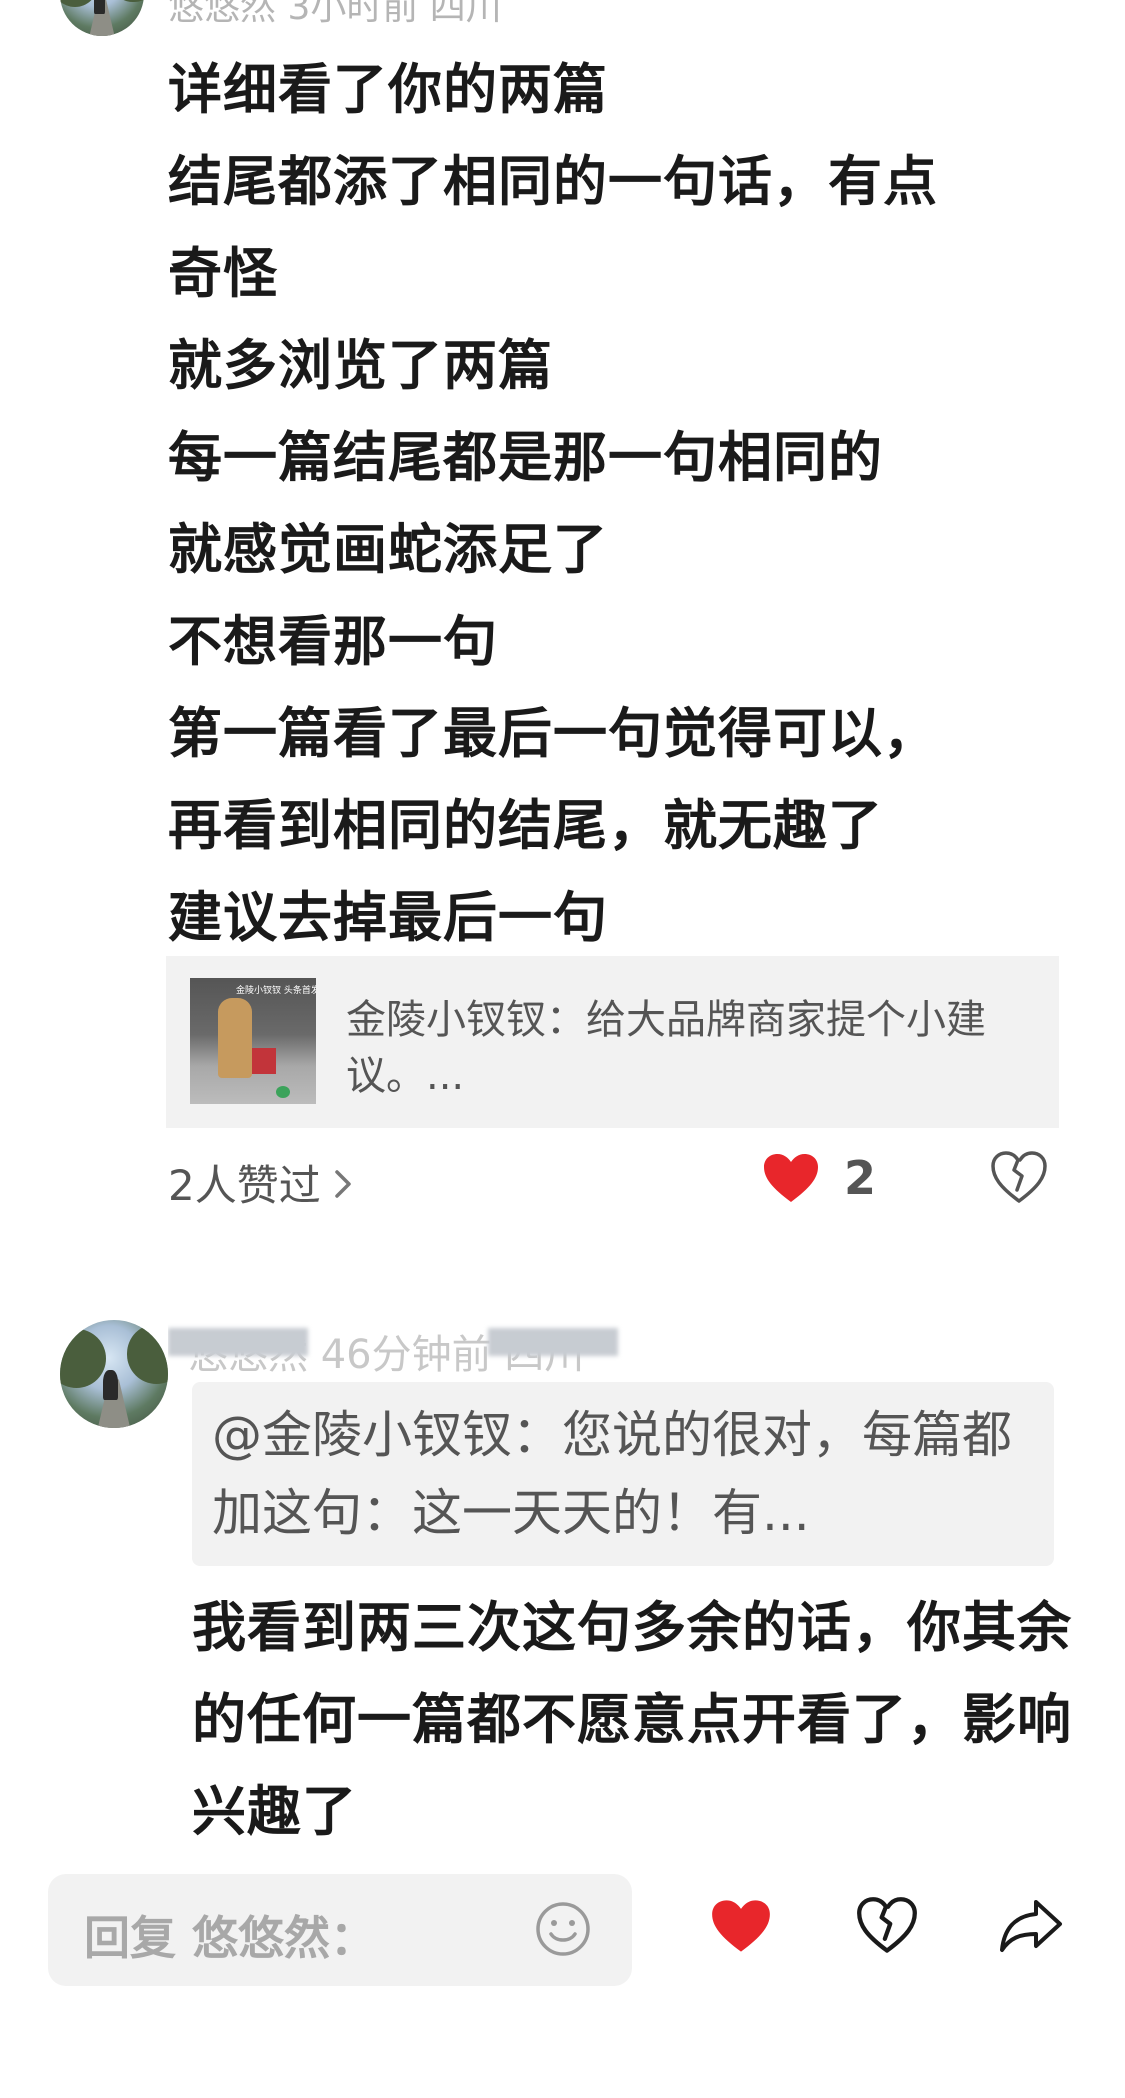 This screenshot has height=2098, width=1125. I want to click on reply-input: 回复 悠悠然：, so click(340, 1930).